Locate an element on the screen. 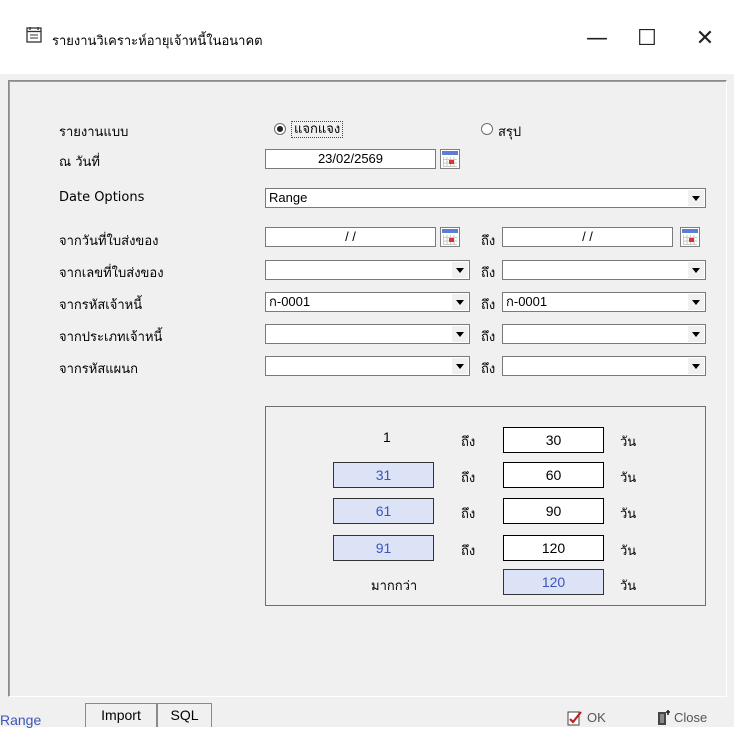  creditor-code-from-select: ก-0001 is located at coordinates (367, 302).